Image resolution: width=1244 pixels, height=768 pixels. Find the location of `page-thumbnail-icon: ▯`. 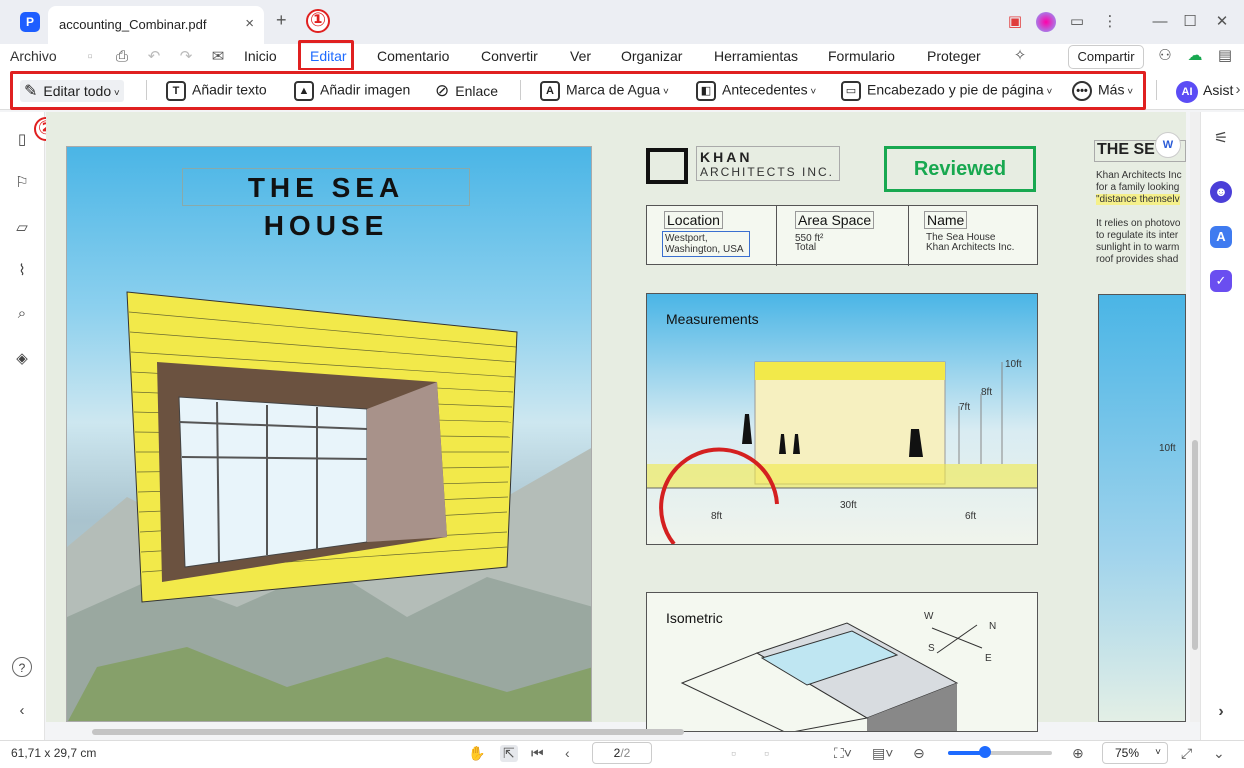

page-thumbnail-icon: ▯ is located at coordinates (22, 140).